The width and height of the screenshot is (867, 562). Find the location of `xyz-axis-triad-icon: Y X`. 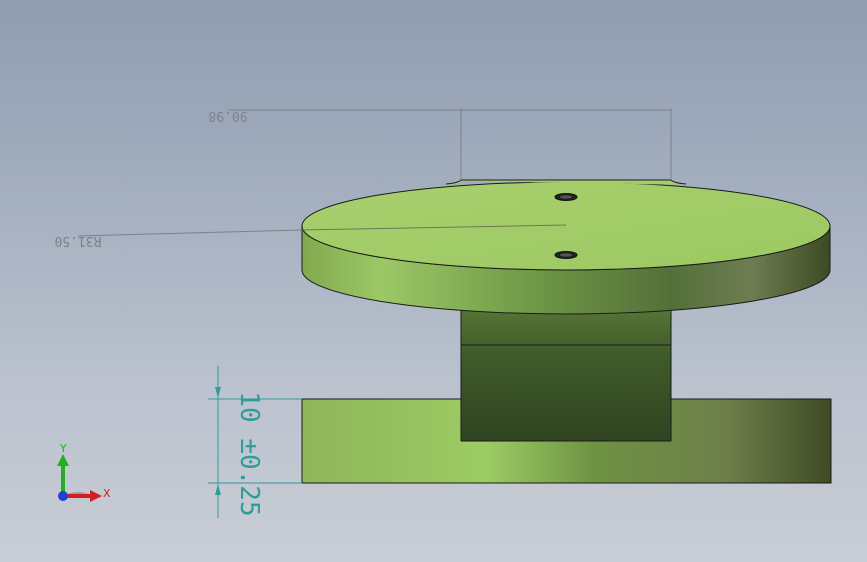

xyz-axis-triad-icon: Y X is located at coordinates (86, 478).